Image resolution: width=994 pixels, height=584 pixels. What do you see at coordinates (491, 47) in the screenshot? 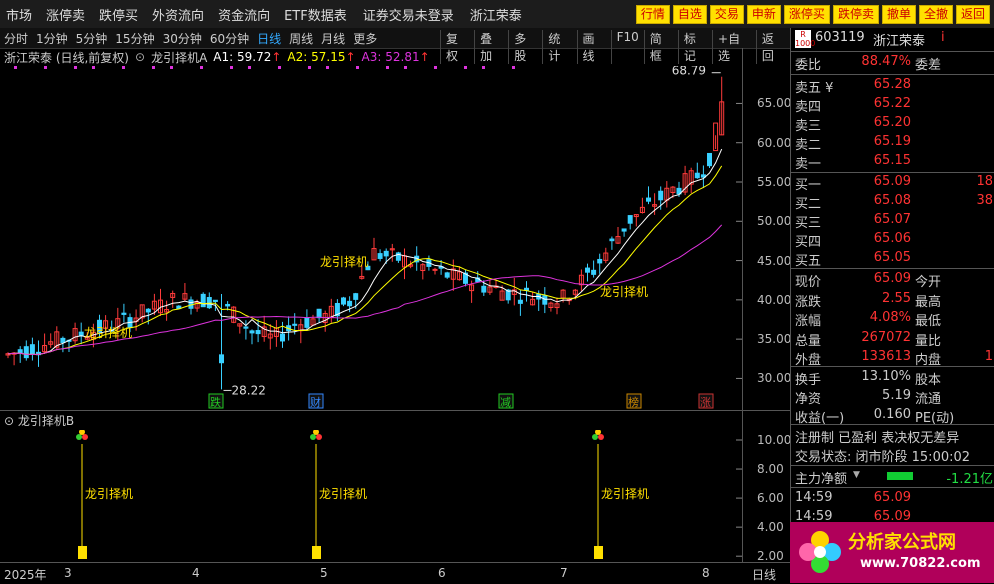
I see `tool-overlay: 叠加` at bounding box center [491, 47].